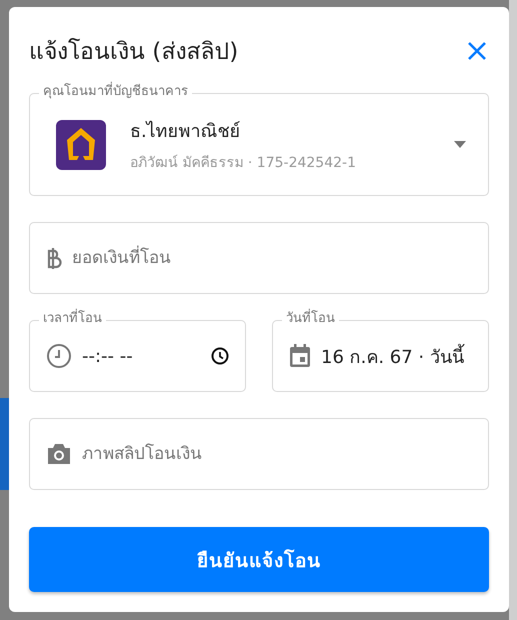 The image size is (517, 620). Describe the element at coordinates (81, 145) in the screenshot. I see `bank-logo` at that location.